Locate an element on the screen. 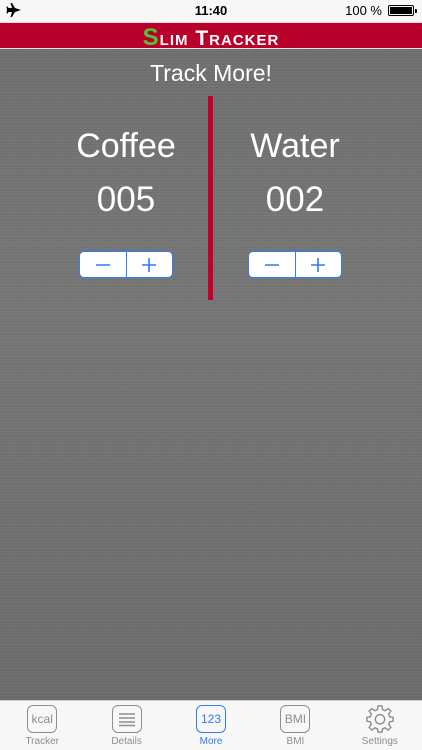  coffee-value: 005 is located at coordinates (126, 199).